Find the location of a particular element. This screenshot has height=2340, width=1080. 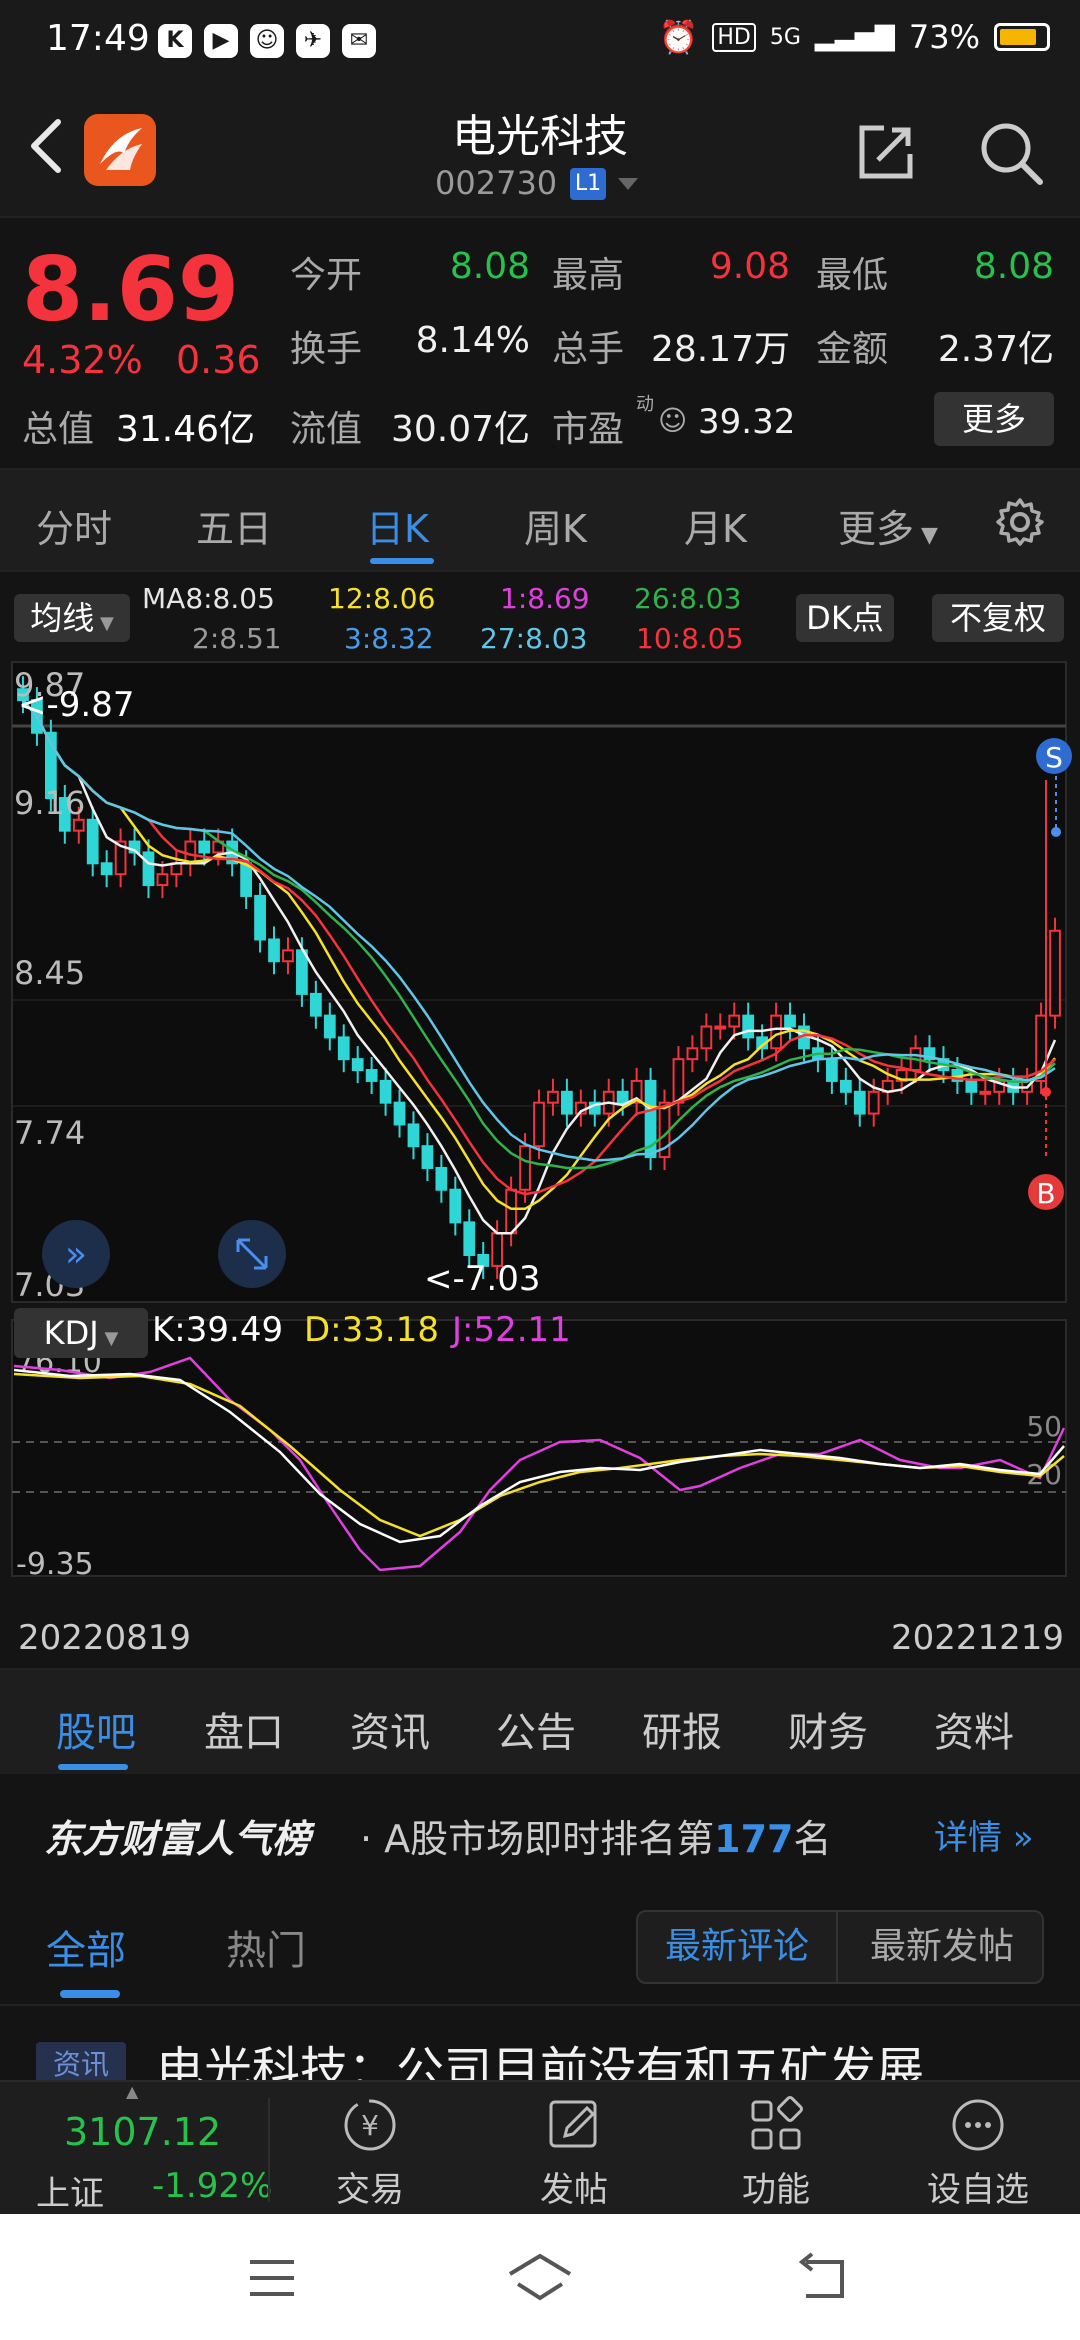

tab-more: 更多 ▼ is located at coordinates (888, 525).